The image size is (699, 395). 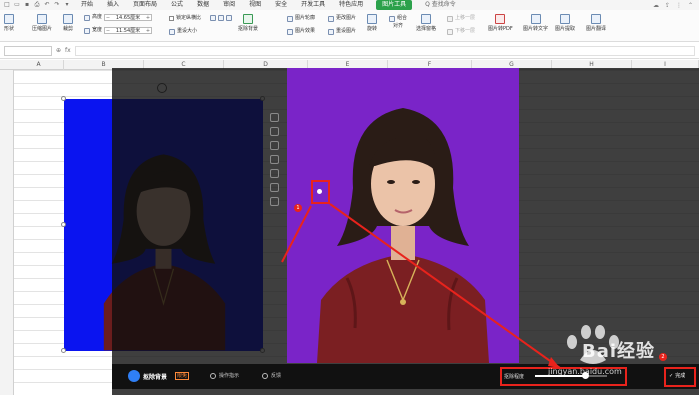 I want to click on more-icon: ▾, so click(x=67, y=5).